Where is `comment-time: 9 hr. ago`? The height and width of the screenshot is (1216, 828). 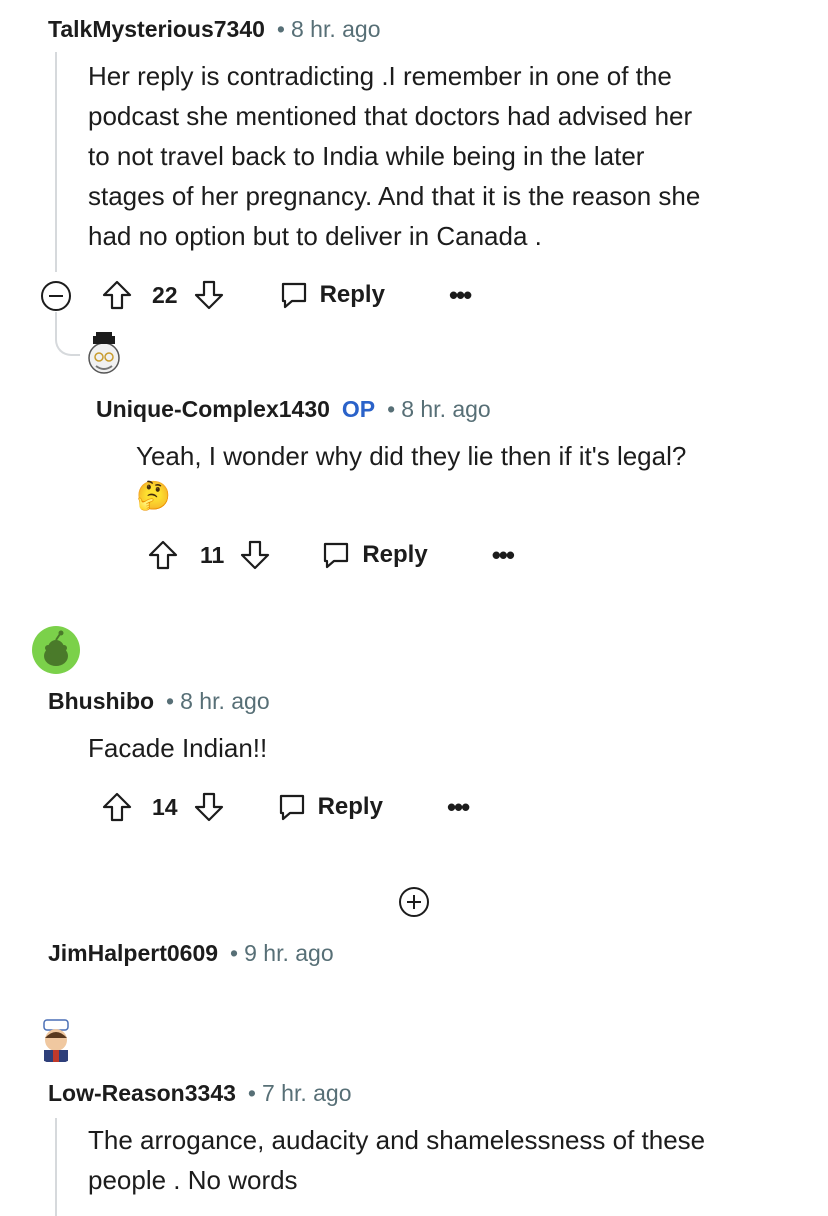
comment-time: 9 hr. ago is located at coordinates (289, 953).